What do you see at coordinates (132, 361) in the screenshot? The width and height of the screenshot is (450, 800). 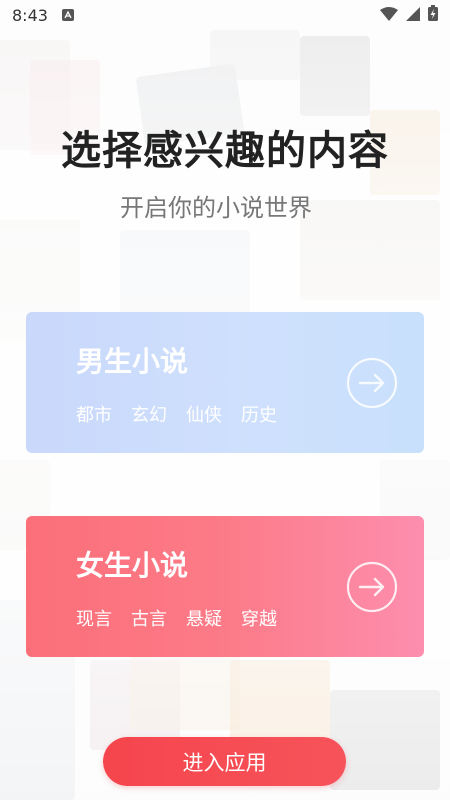 I see `card-title: 男生小说` at bounding box center [132, 361].